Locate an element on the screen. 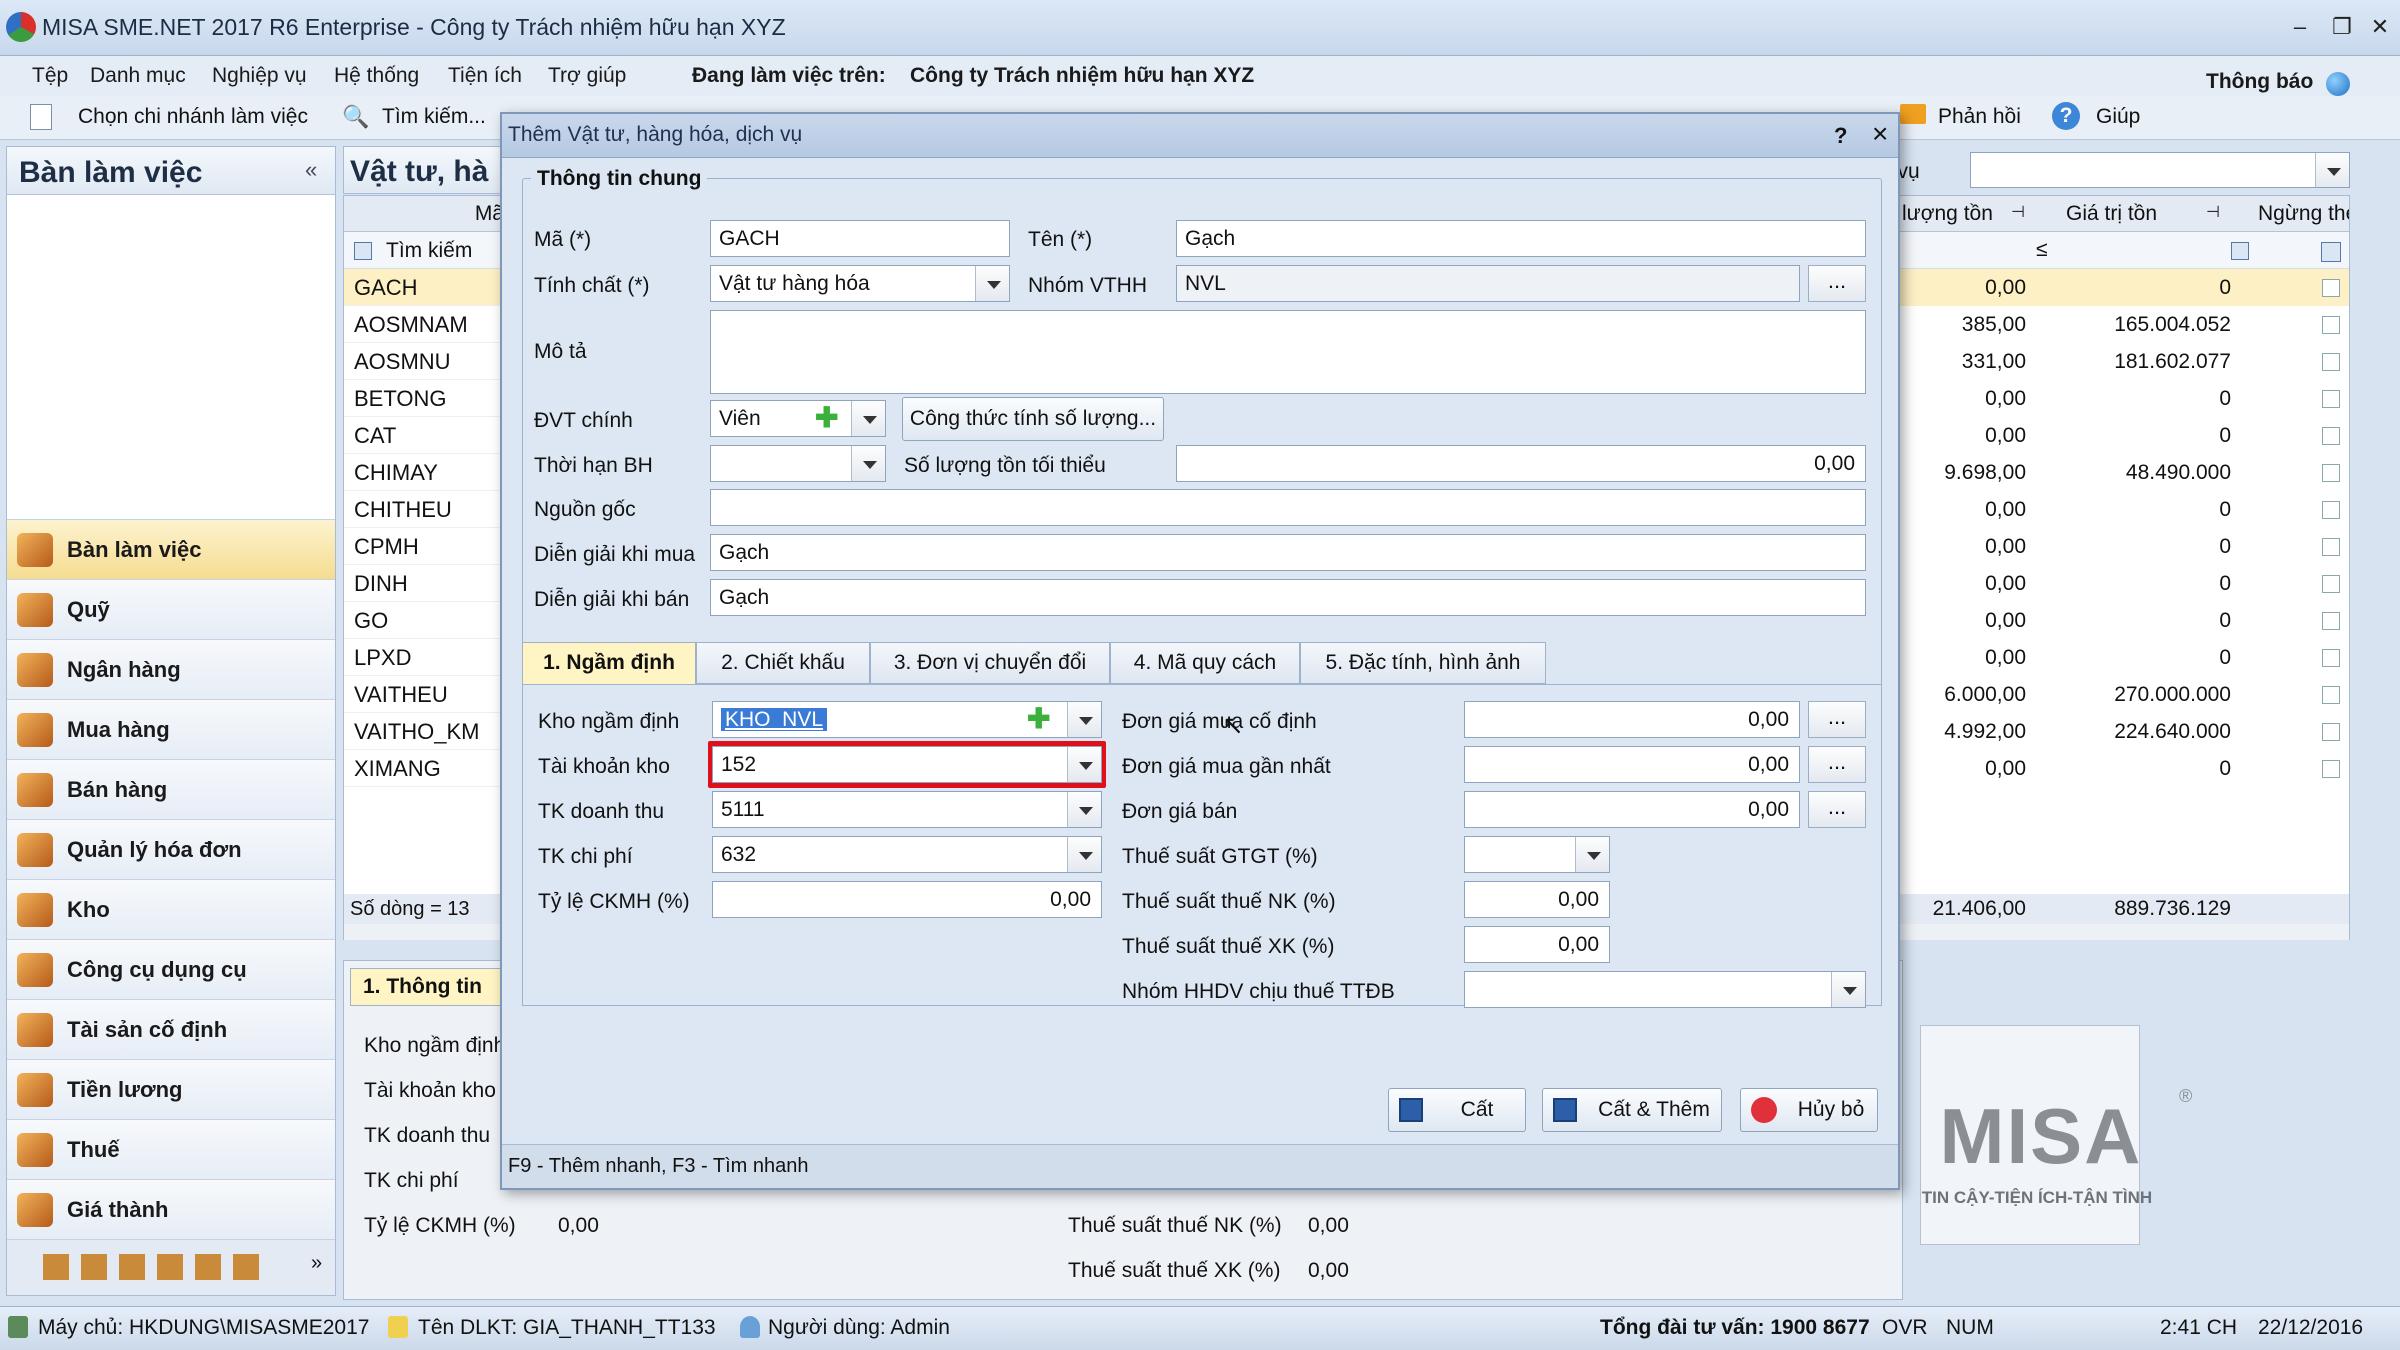 The width and height of the screenshot is (2400, 1350). column-value-header: Giá trị tồn is located at coordinates (2111, 214).